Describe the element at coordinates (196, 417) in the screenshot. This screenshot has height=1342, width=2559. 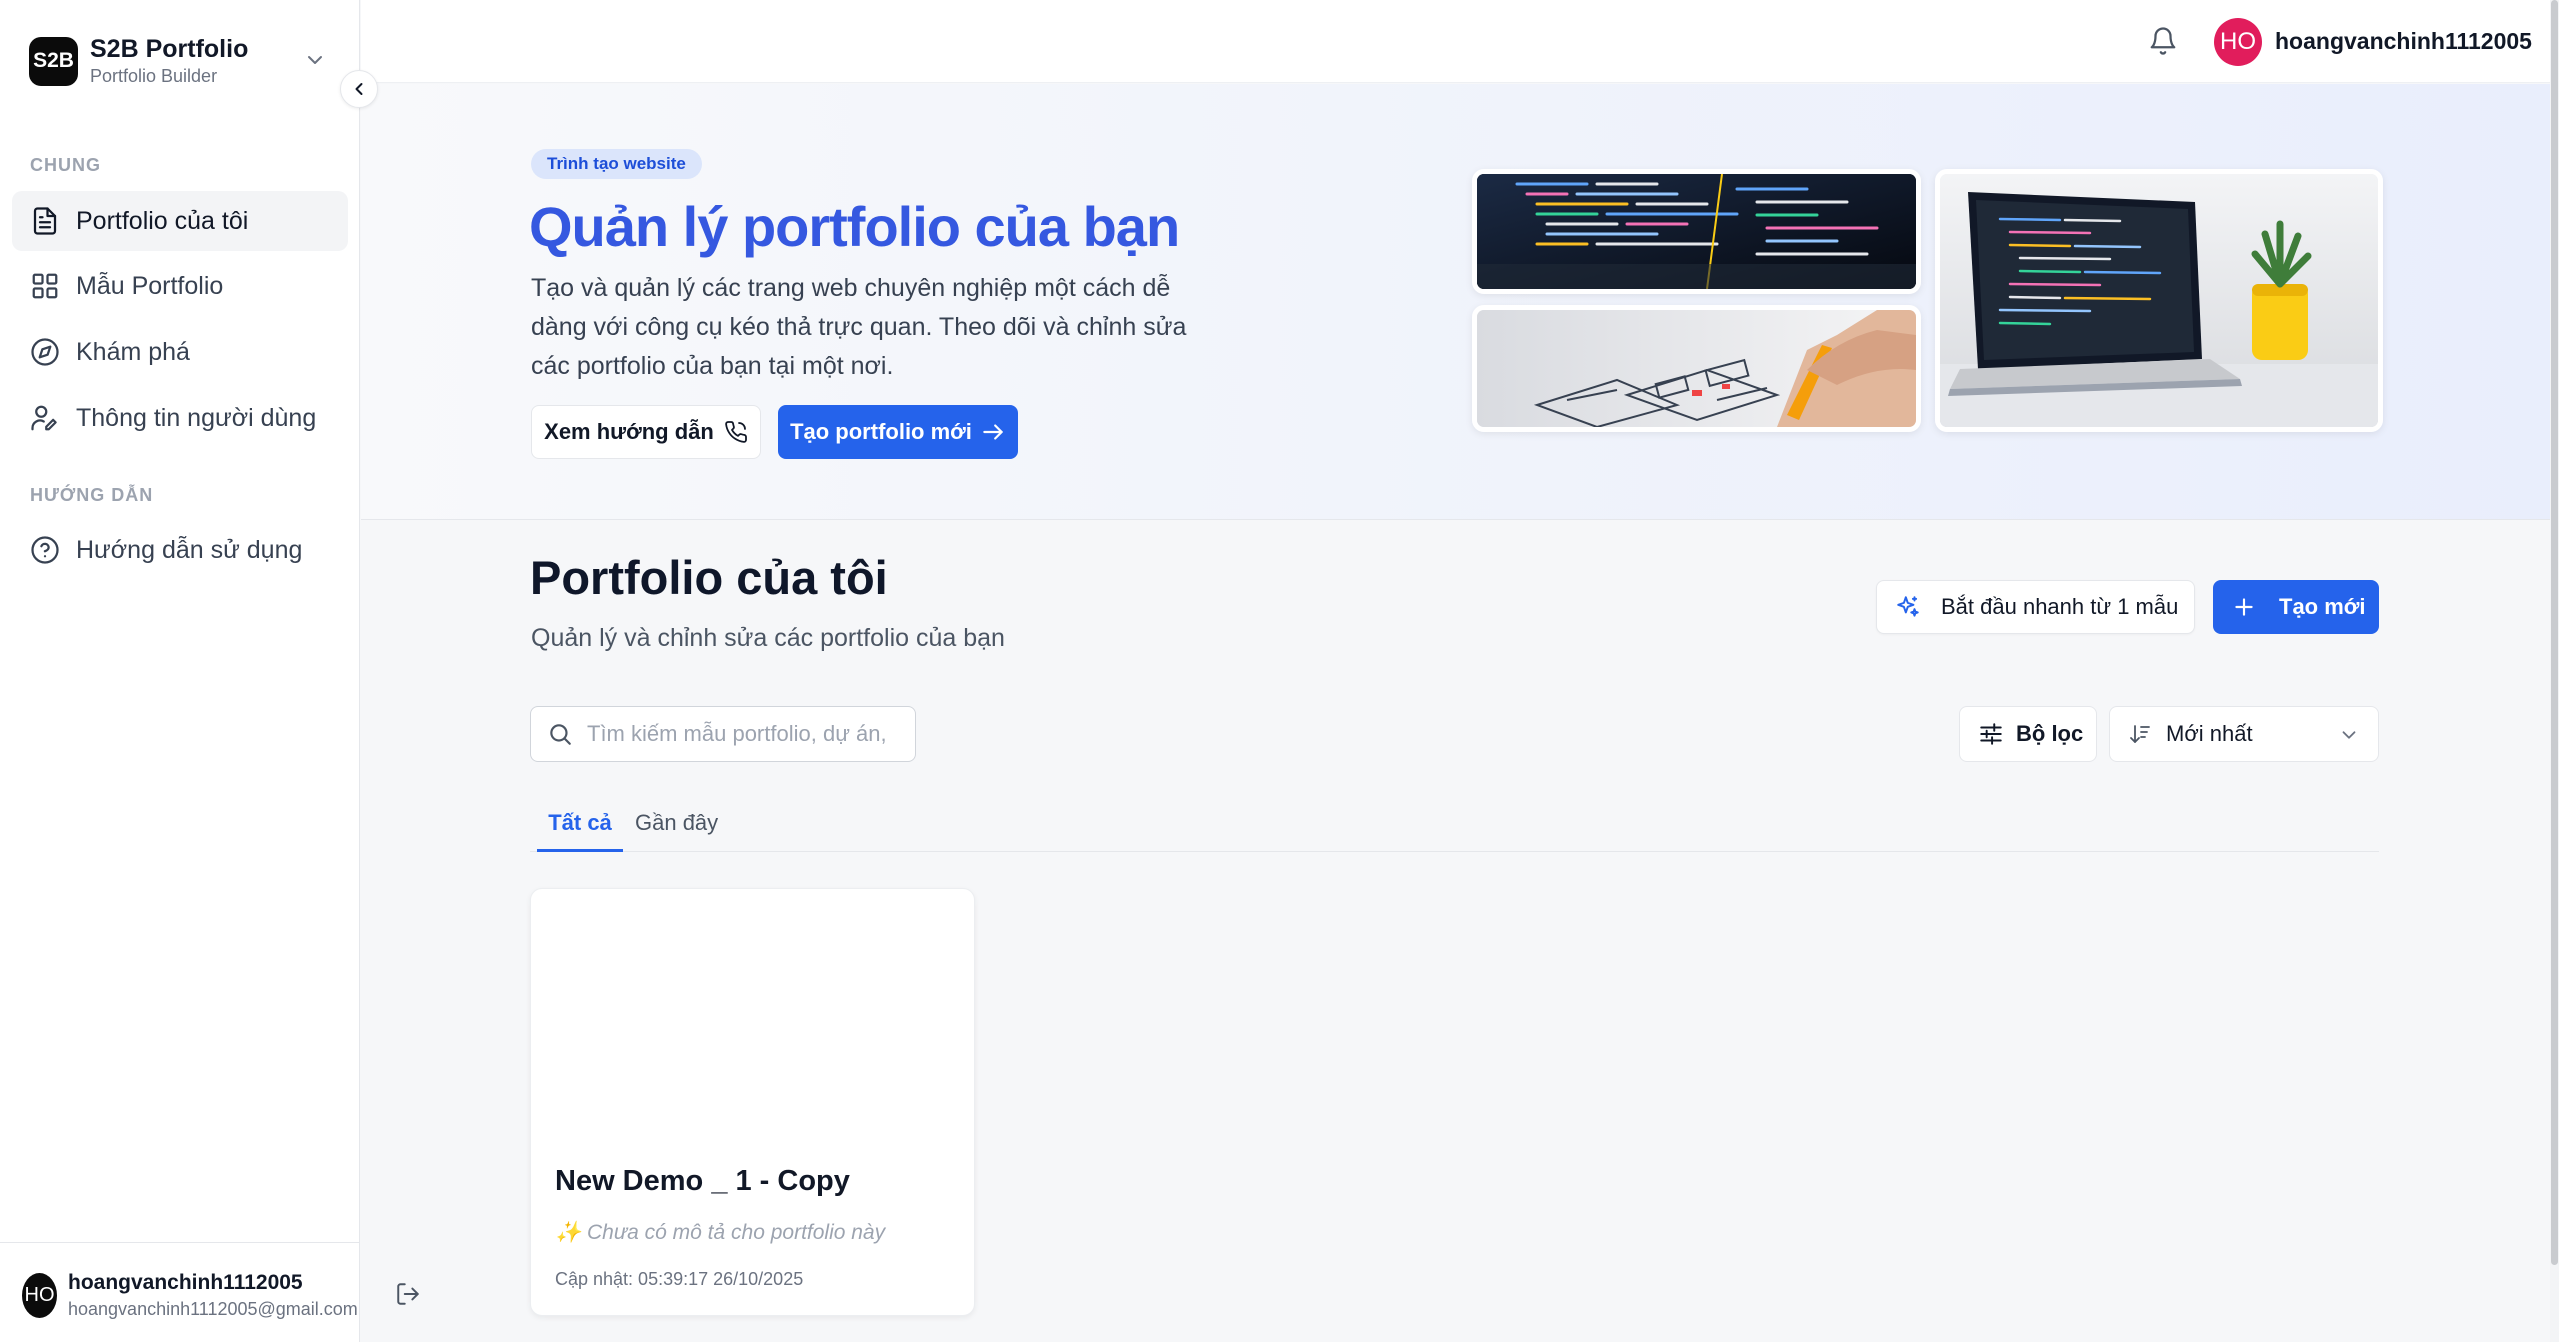
I see `sidebar-item-label: Thông tin người dùng` at that location.